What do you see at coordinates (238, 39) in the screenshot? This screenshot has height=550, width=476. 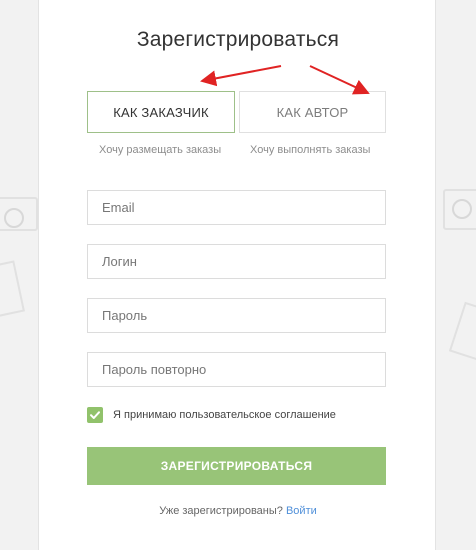 I see `page-title: Зарегистрироваться` at bounding box center [238, 39].